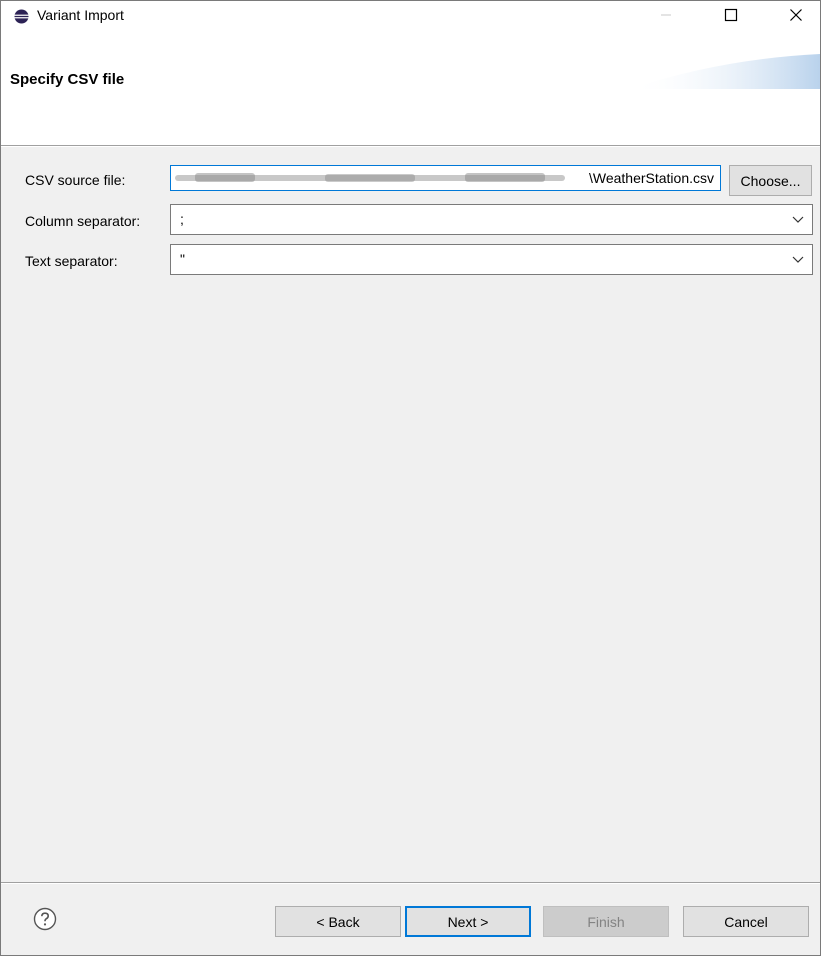  I want to click on maximize-icon, so click(731, 15).